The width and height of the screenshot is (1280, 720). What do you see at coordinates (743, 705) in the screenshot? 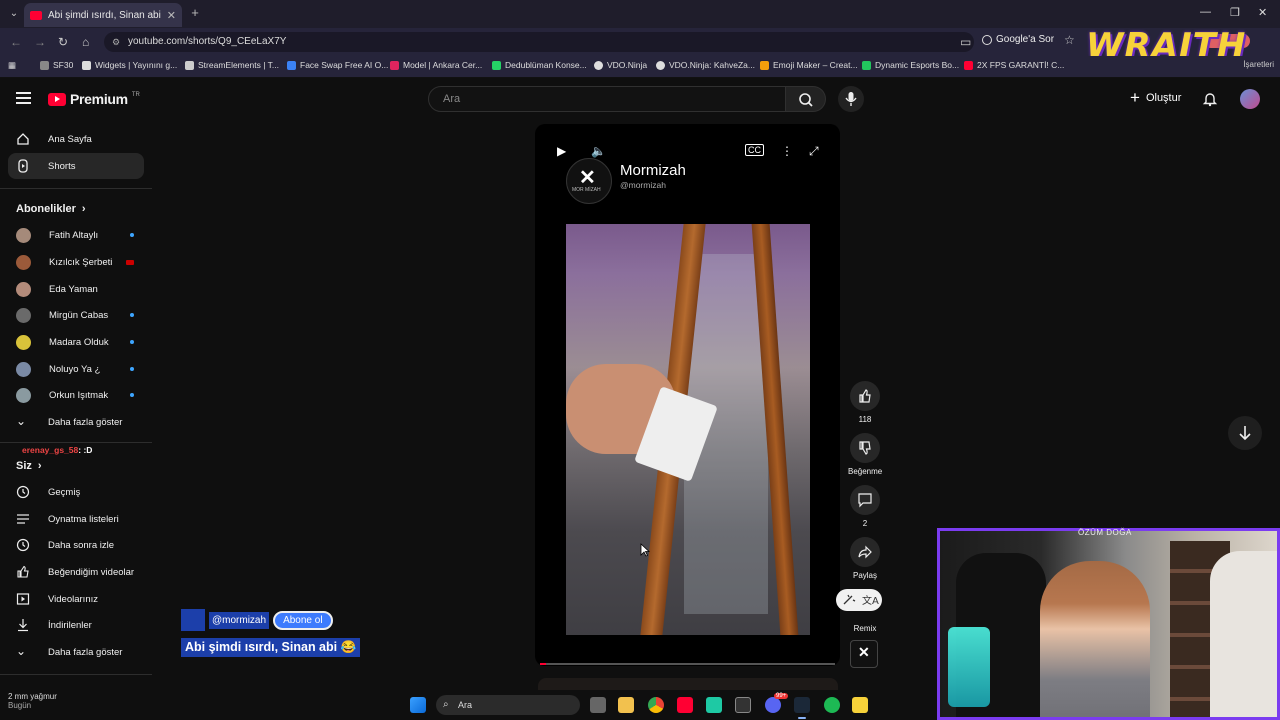
I see `terminal-icon` at bounding box center [743, 705].